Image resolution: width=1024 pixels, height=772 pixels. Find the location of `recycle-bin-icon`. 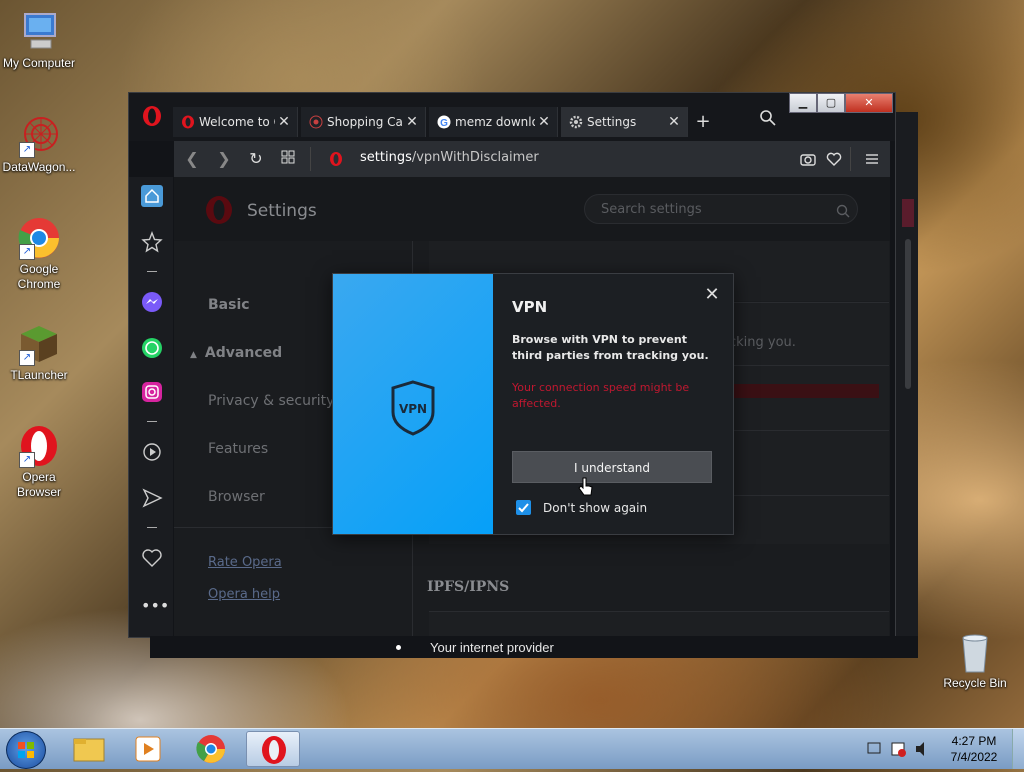

recycle-bin-icon is located at coordinates (975, 652).